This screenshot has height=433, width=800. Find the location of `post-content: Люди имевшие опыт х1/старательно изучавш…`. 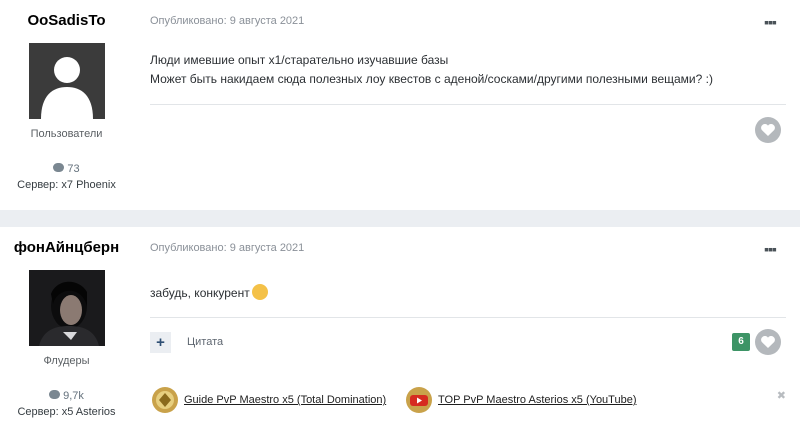

post-content: Люди имевшие опыт х1/старательно изучавш… is located at coordinates (431, 70).